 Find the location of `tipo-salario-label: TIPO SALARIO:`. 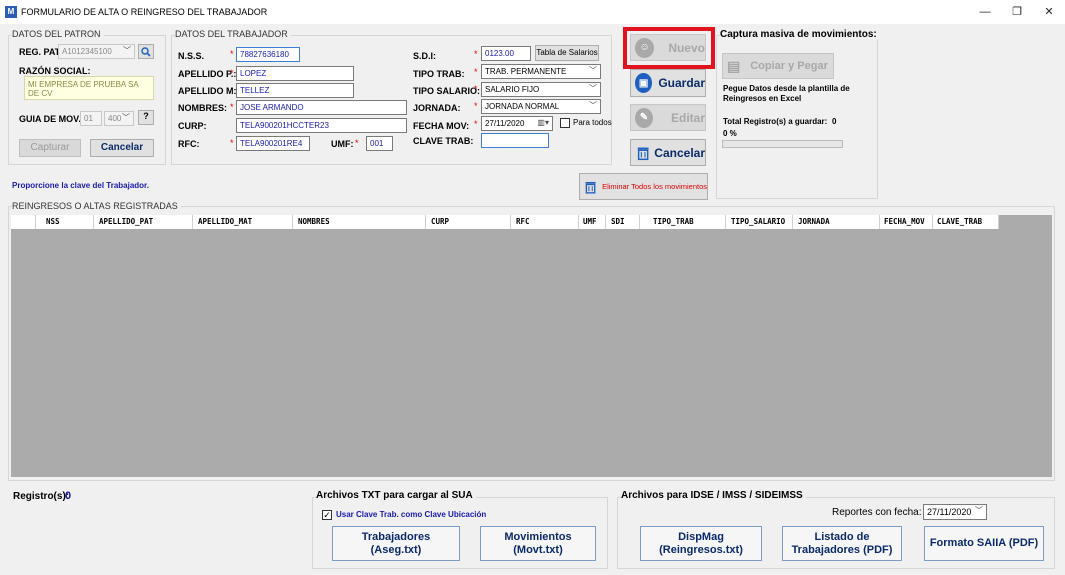

tipo-salario-label: TIPO SALARIO: is located at coordinates (446, 91).